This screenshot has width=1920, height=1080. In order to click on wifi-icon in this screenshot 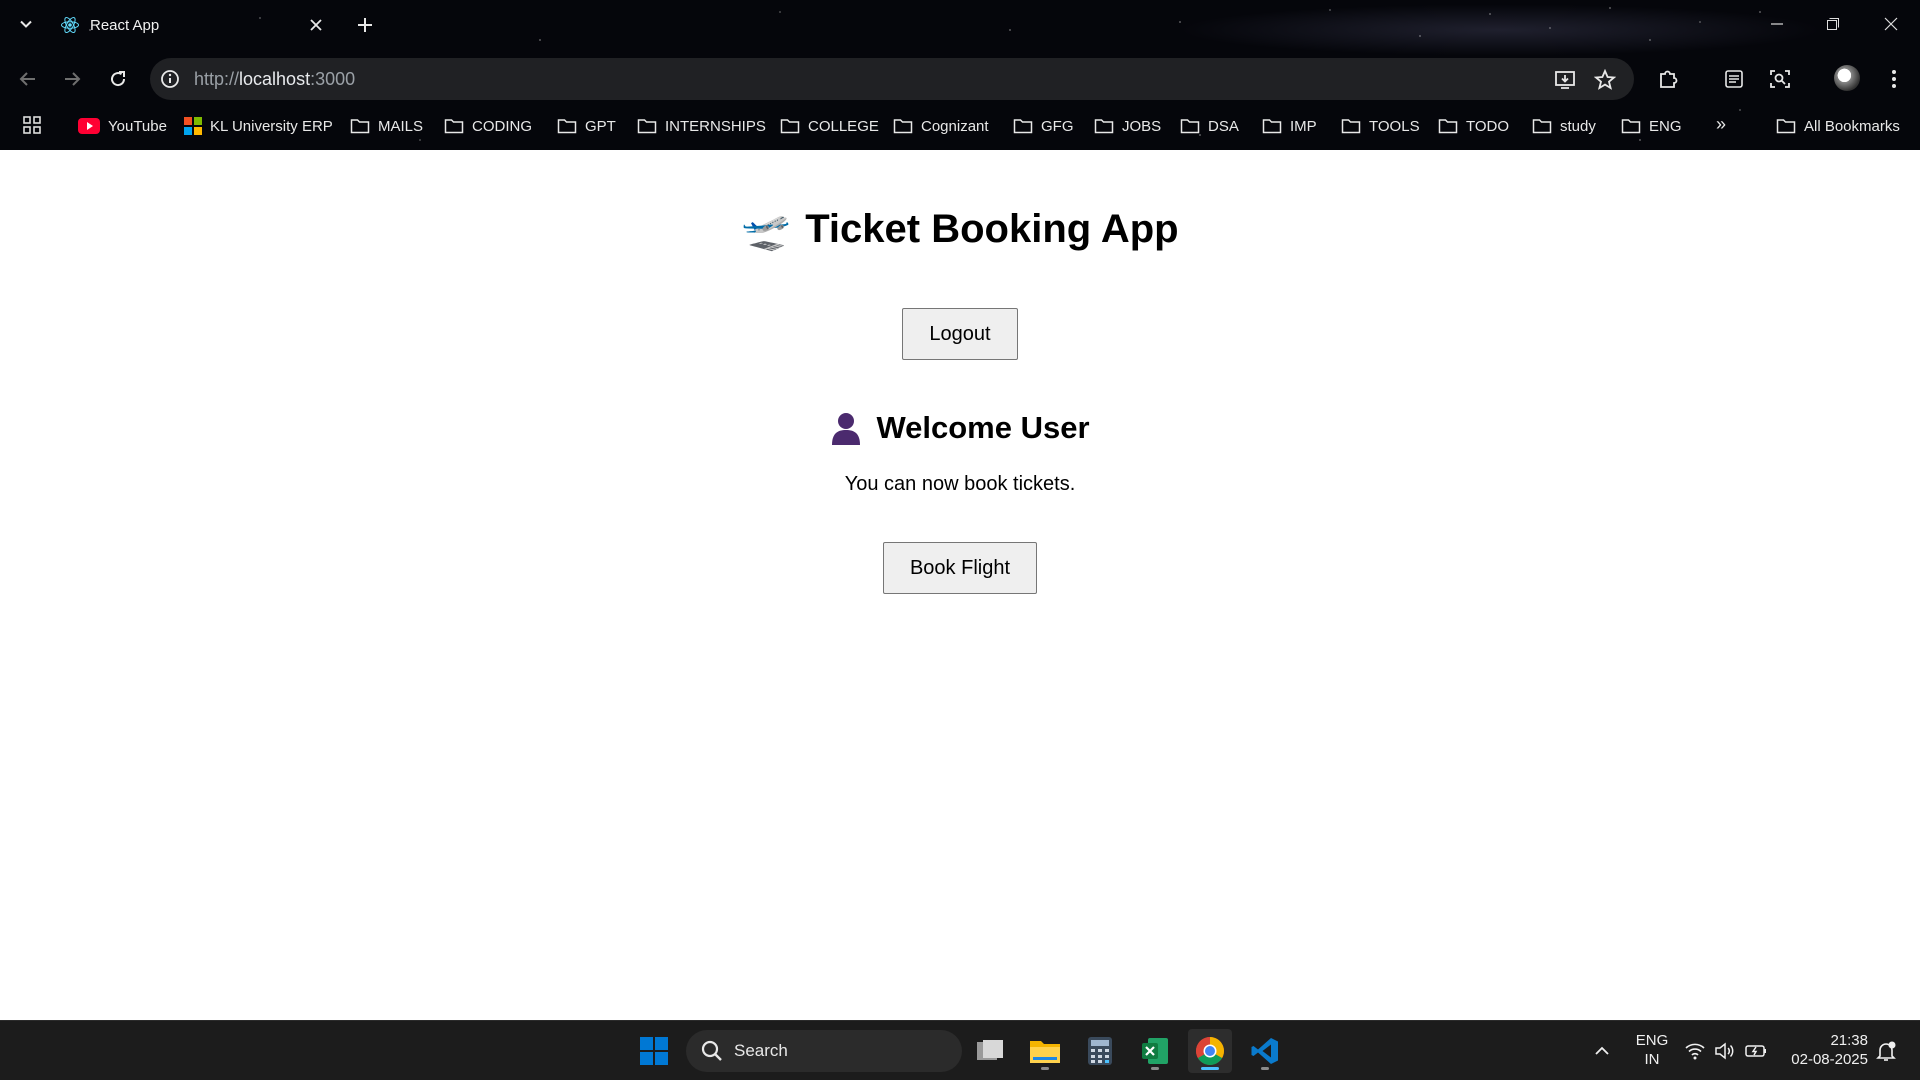, I will do `click(1695, 1051)`.